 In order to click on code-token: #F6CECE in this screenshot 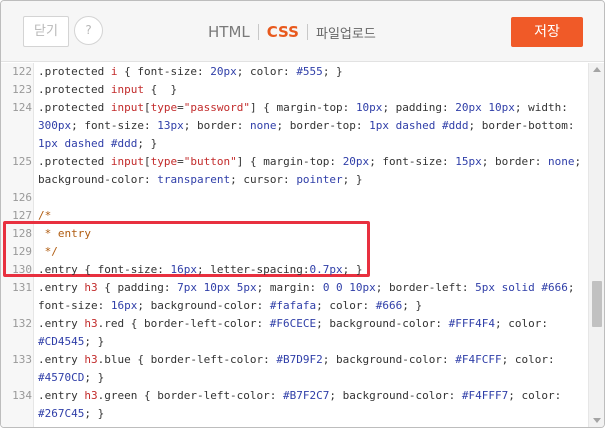, I will do `click(293, 323)`.